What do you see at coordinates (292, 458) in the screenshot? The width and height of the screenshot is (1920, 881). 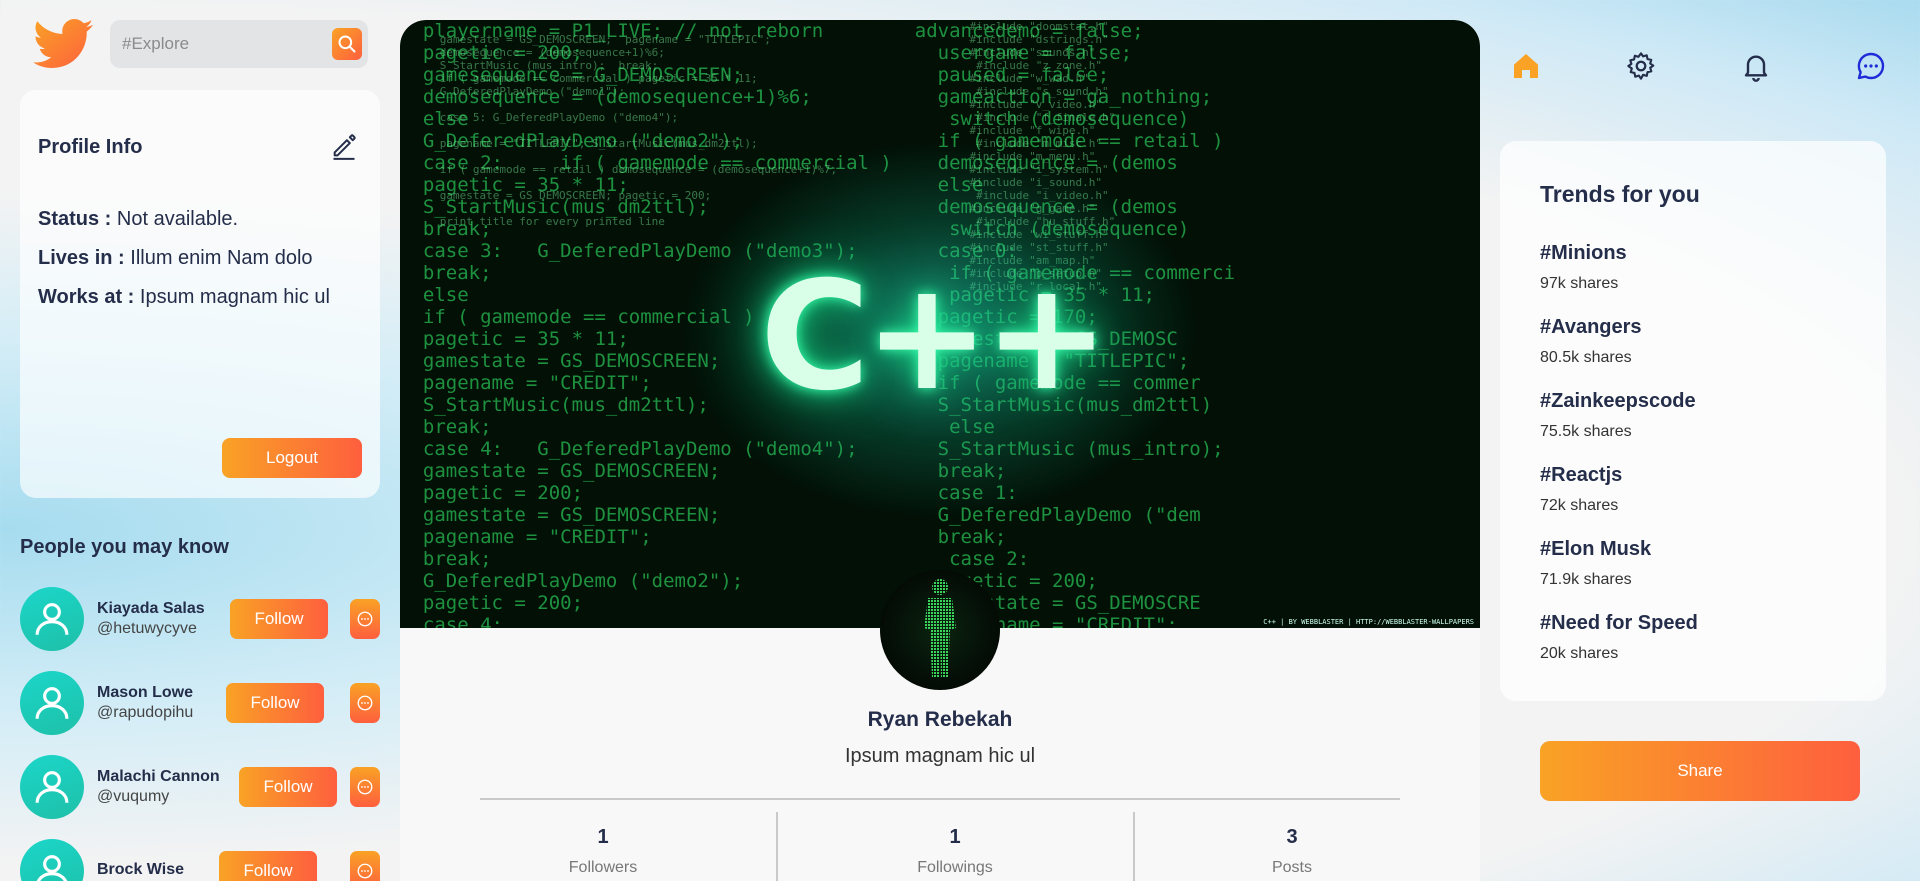 I see `logout-button: Logout` at bounding box center [292, 458].